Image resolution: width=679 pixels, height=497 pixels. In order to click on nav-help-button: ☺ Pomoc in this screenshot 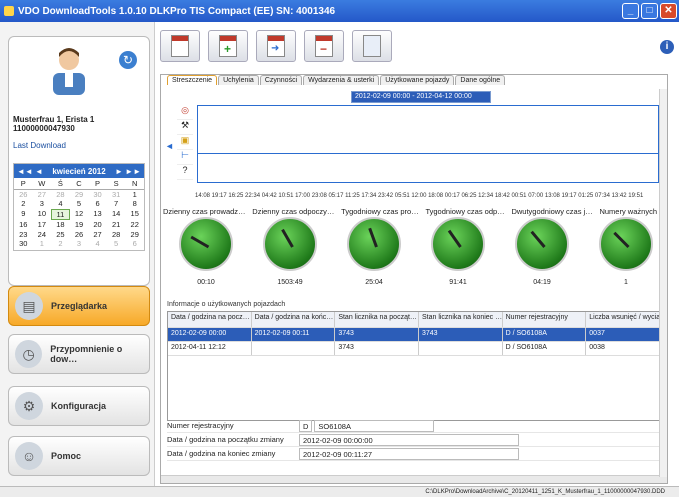, I will do `click(79, 456)`.